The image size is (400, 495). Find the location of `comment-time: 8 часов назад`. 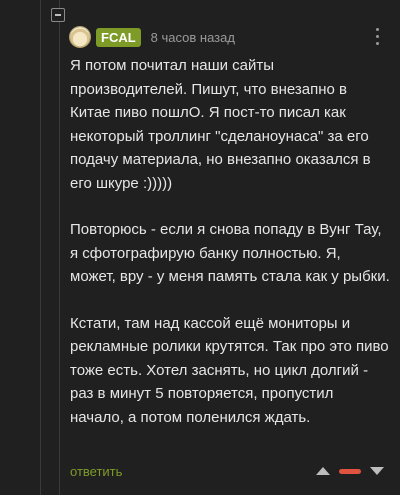

comment-time: 8 часов назад is located at coordinates (192, 37).